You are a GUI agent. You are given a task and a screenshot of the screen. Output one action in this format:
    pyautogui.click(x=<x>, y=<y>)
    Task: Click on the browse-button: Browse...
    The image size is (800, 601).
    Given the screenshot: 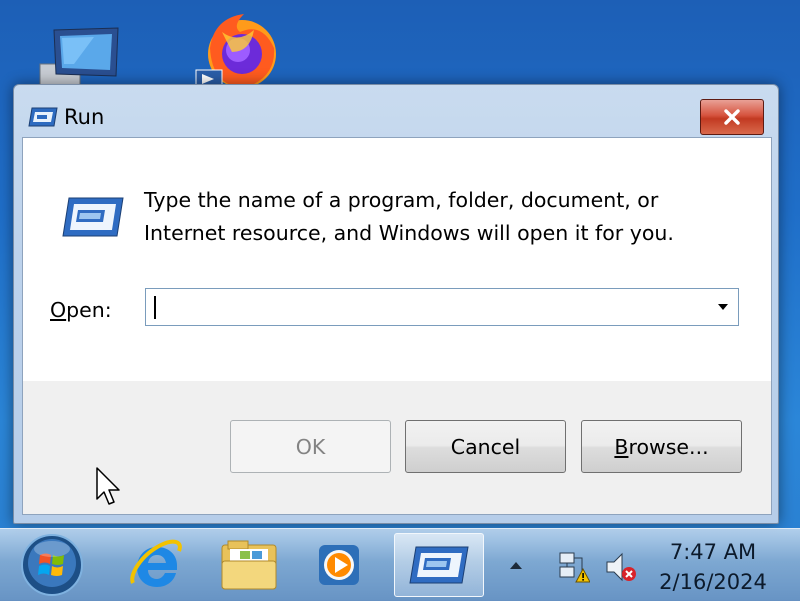 What is the action you would take?
    pyautogui.click(x=661, y=446)
    